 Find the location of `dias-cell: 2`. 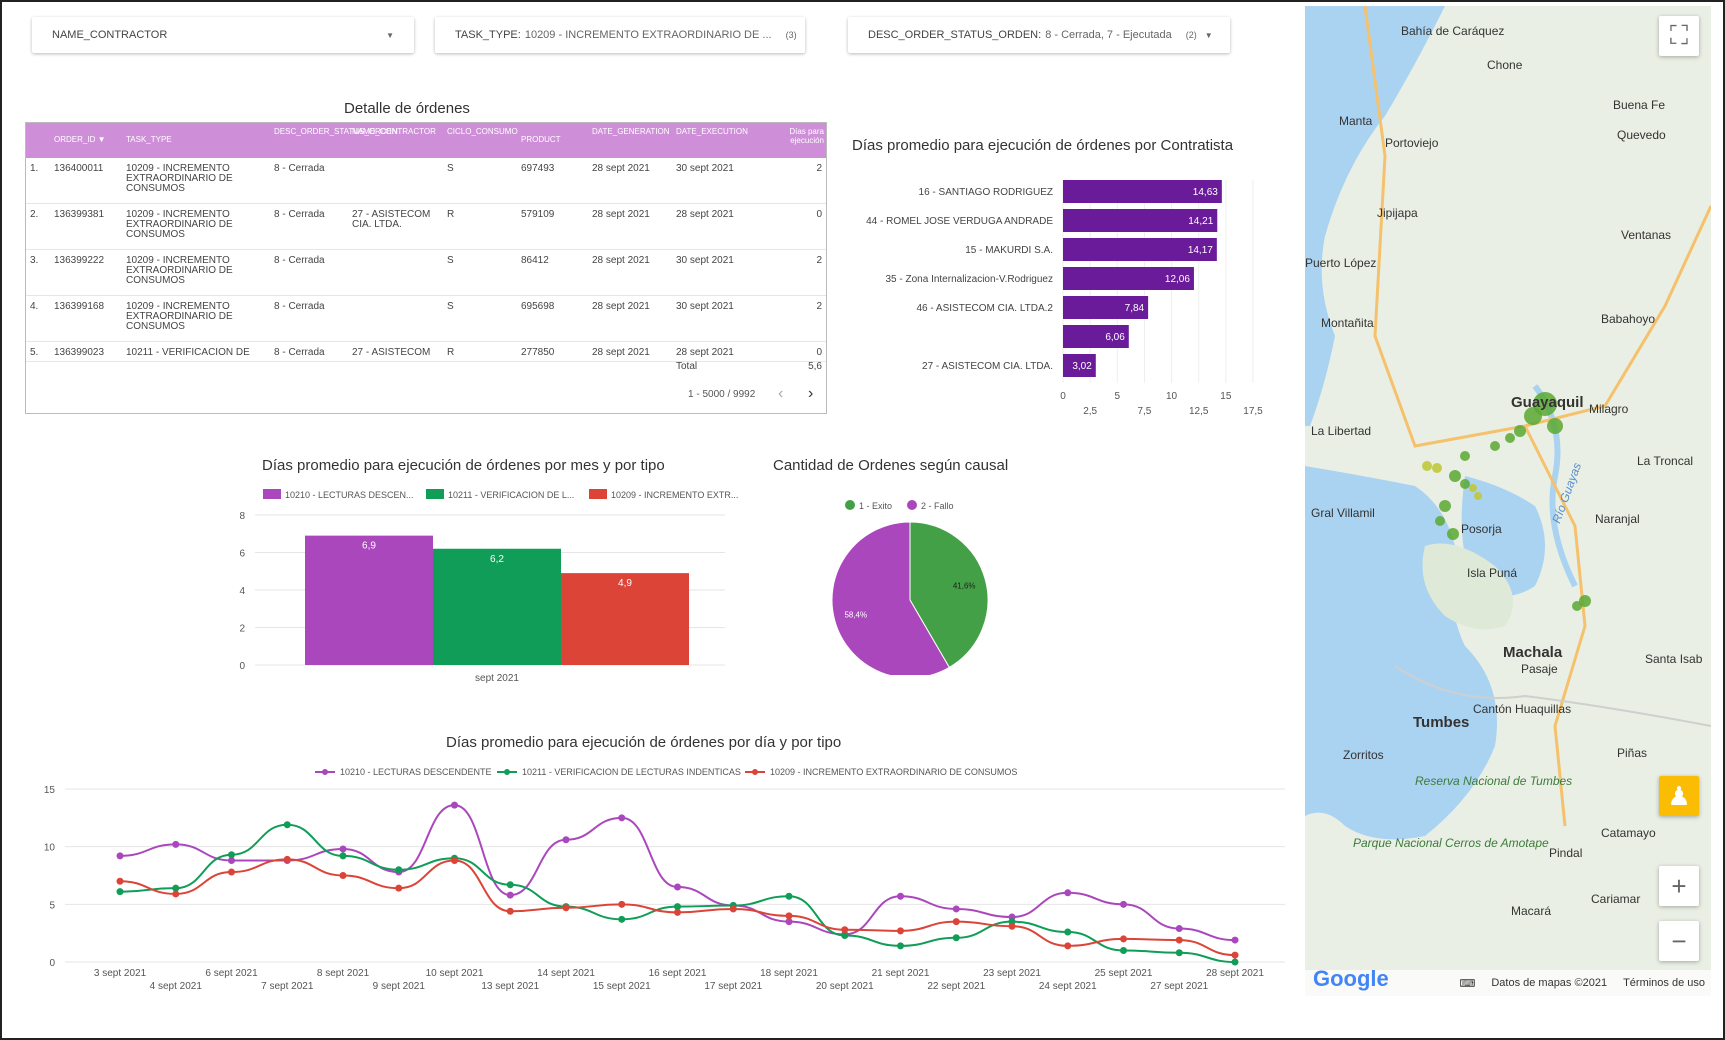

dias-cell: 2 is located at coordinates (819, 306).